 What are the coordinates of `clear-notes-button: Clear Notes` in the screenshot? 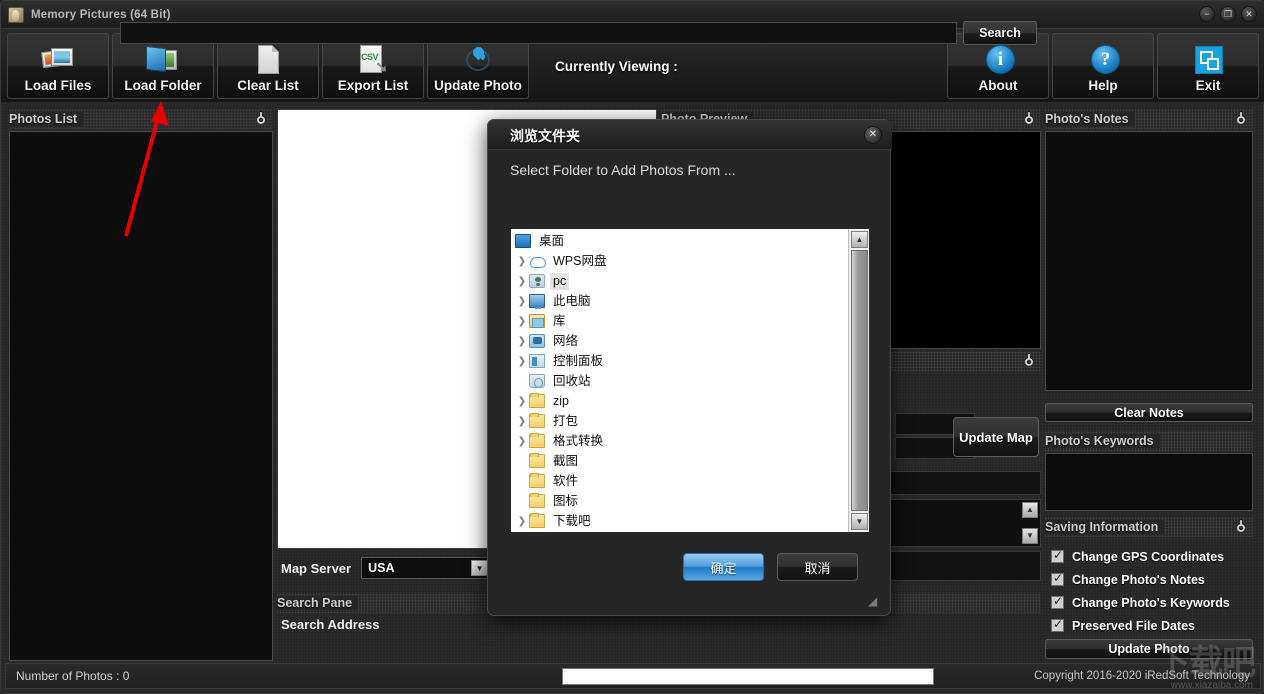 It's located at (1149, 412).